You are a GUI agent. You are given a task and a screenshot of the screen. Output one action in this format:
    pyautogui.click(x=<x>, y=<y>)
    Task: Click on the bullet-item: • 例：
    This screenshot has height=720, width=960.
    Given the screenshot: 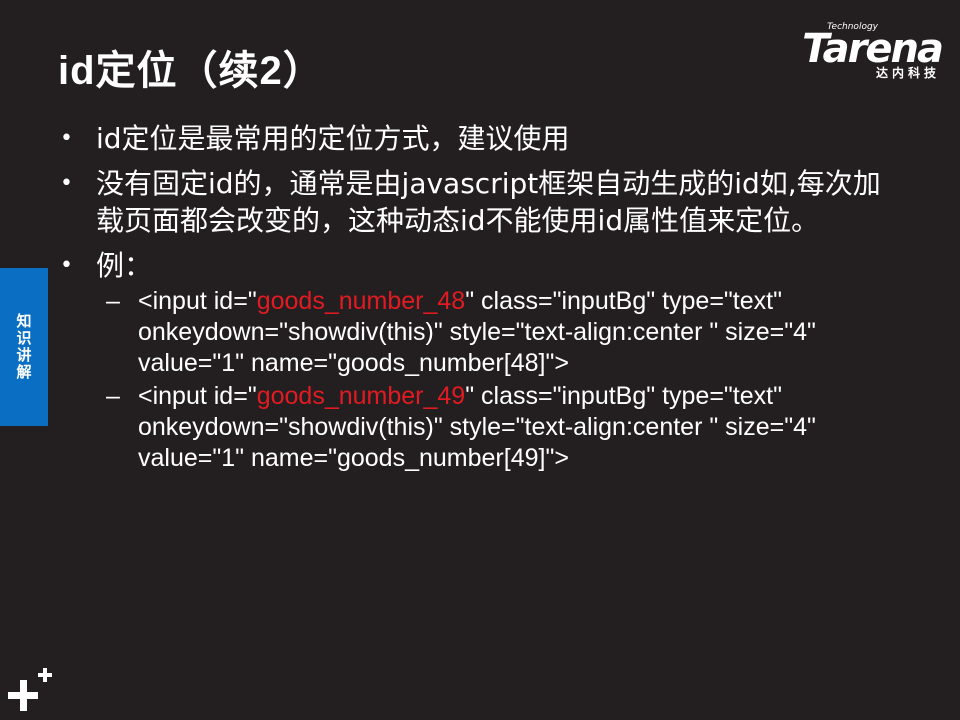 What is the action you would take?
    pyautogui.click(x=488, y=265)
    